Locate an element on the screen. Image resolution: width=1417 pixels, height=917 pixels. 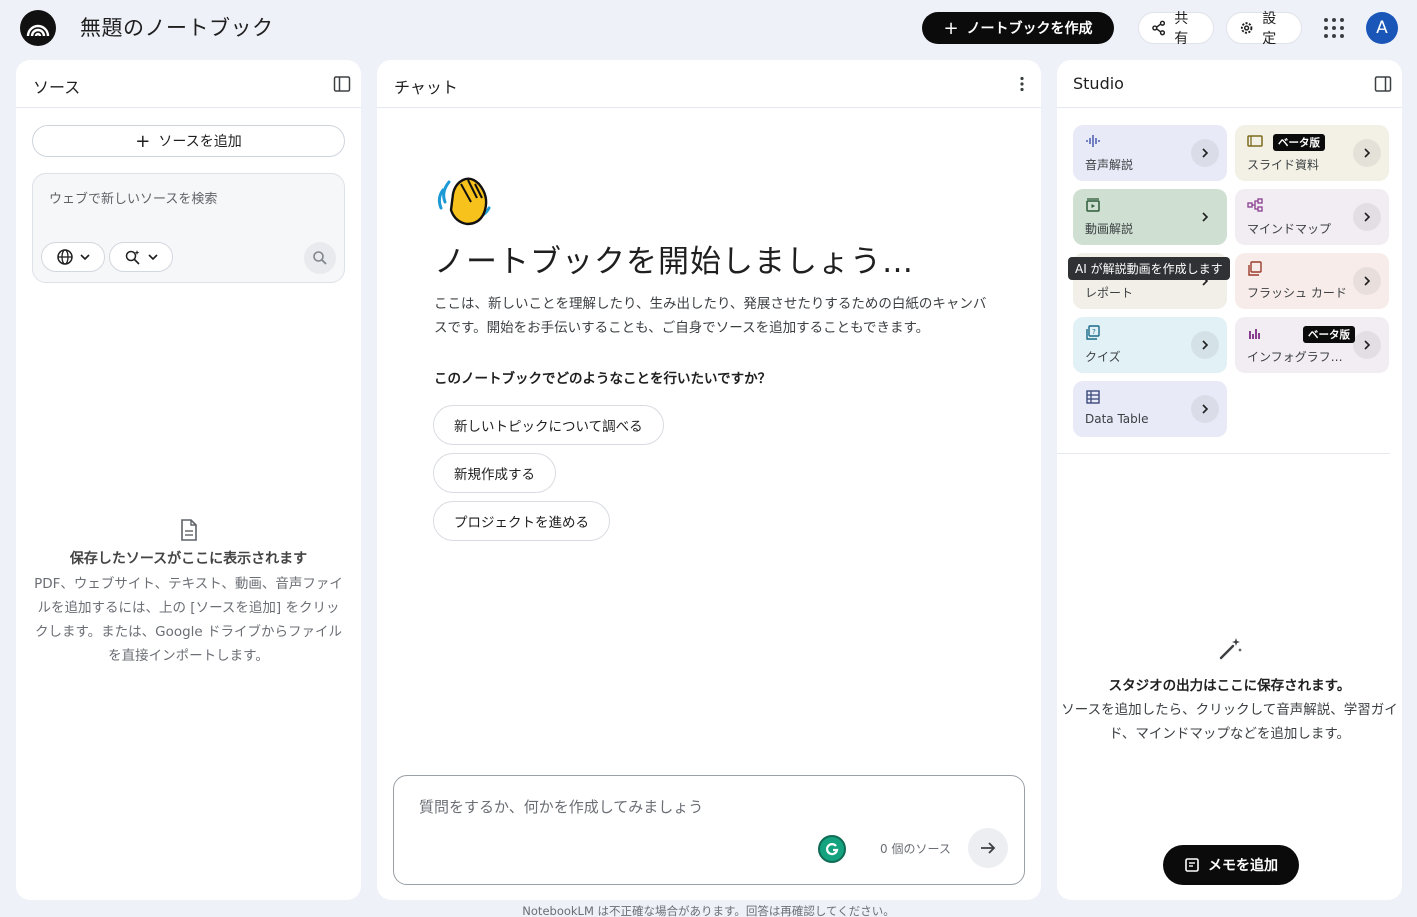
web-source-dropdown is located at coordinates (73, 257).